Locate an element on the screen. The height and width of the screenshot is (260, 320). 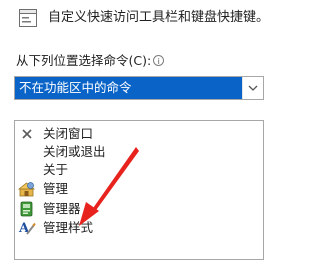
manager-icon is located at coordinates (27, 209).